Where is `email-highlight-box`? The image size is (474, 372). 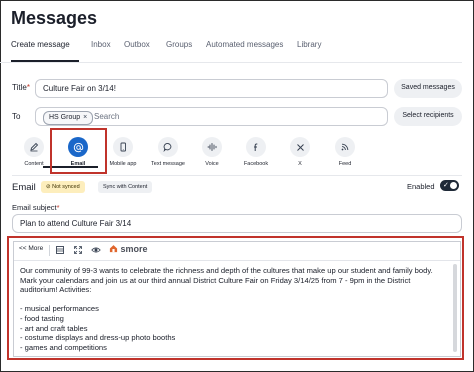
email-highlight-box is located at coordinates (78, 151).